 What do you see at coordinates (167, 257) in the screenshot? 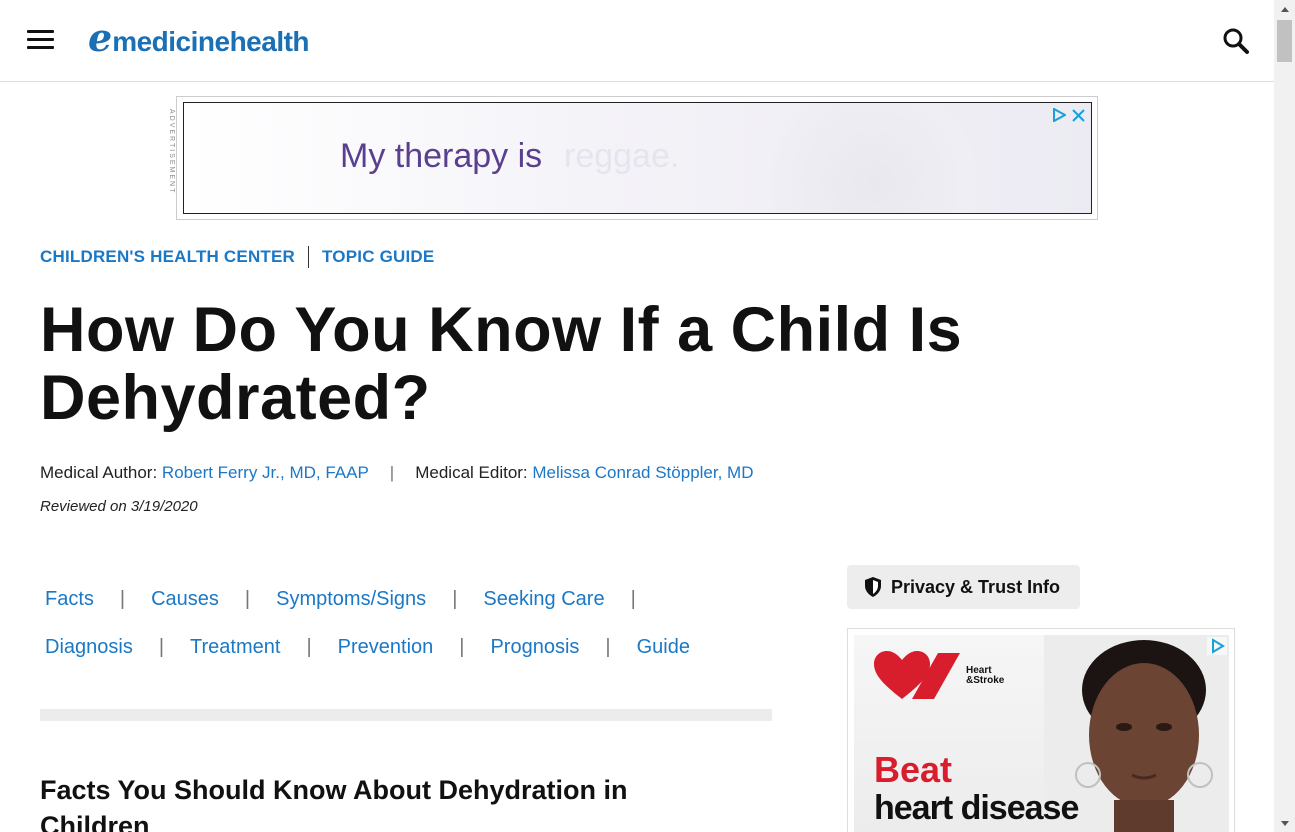
I see `breadcrumb-section-link: CHILDREN'S HEALTH CENTER` at bounding box center [167, 257].